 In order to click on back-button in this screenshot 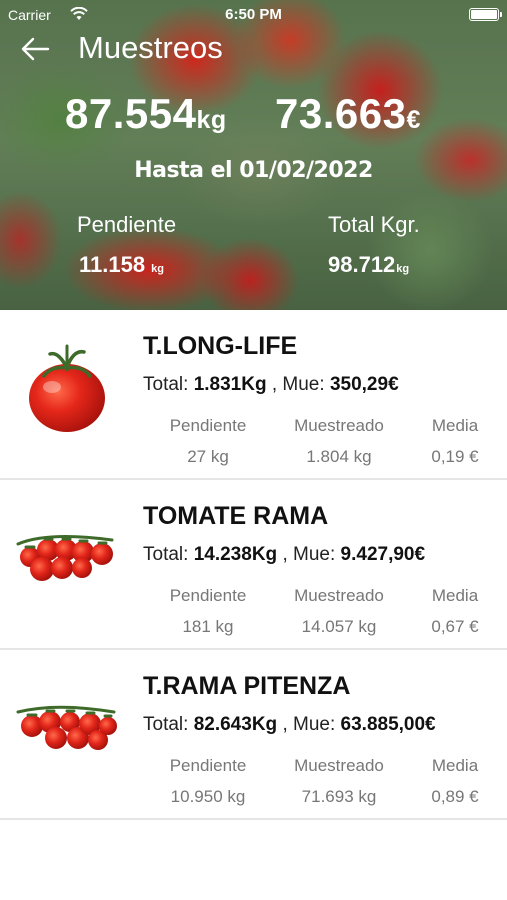, I will do `click(35, 49)`.